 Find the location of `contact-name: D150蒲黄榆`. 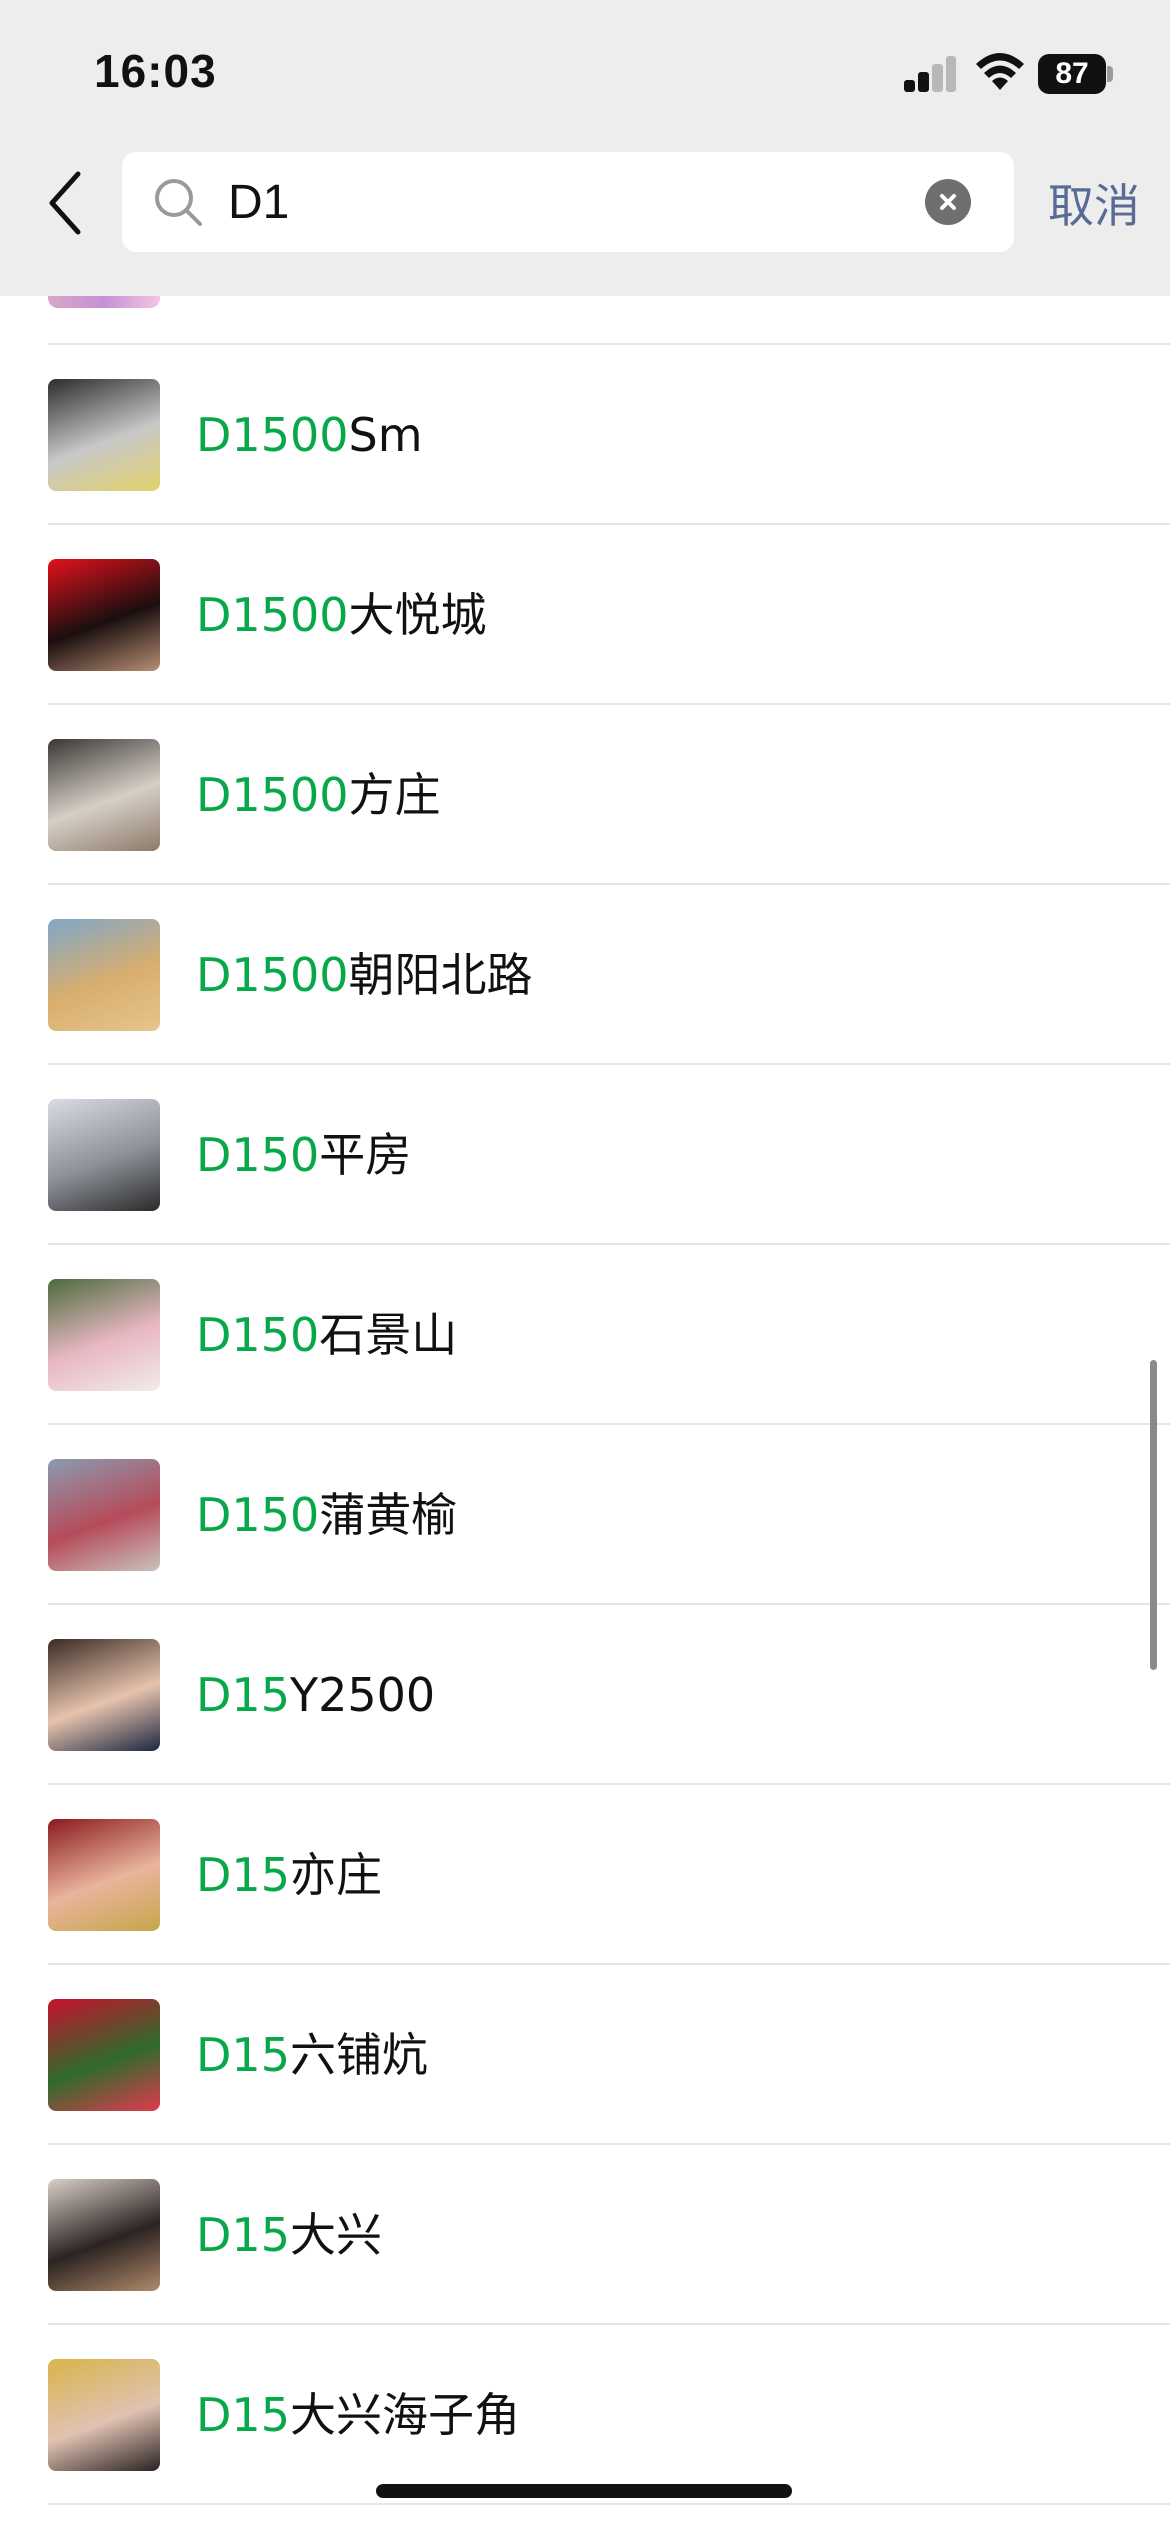

contact-name: D150蒲黄榆 is located at coordinates (326, 1515).